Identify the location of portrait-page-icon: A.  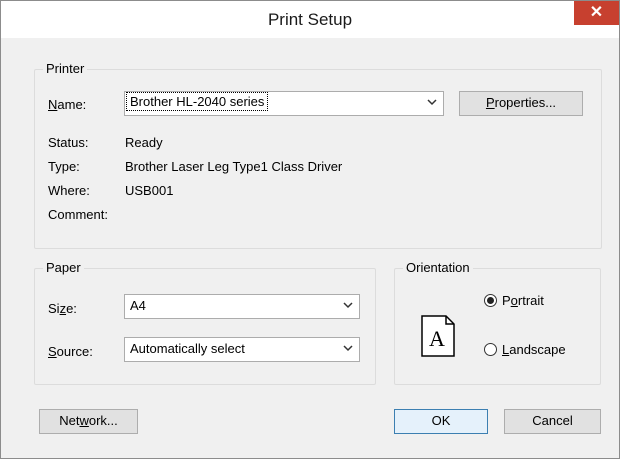
(438, 336).